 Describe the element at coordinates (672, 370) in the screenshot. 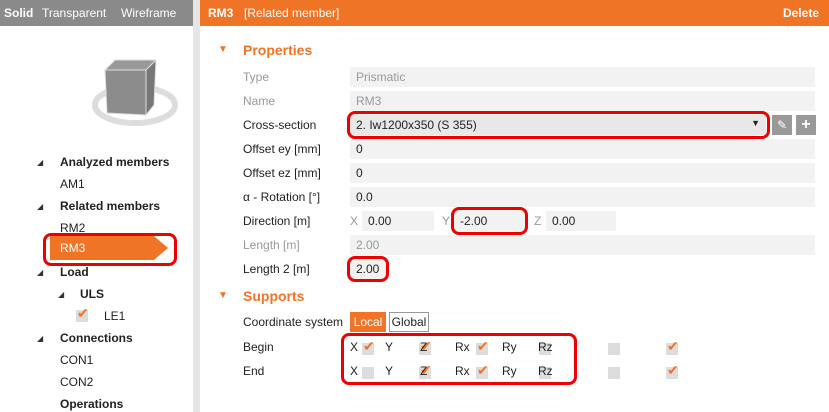

I see `end-rz-checkbox` at that location.